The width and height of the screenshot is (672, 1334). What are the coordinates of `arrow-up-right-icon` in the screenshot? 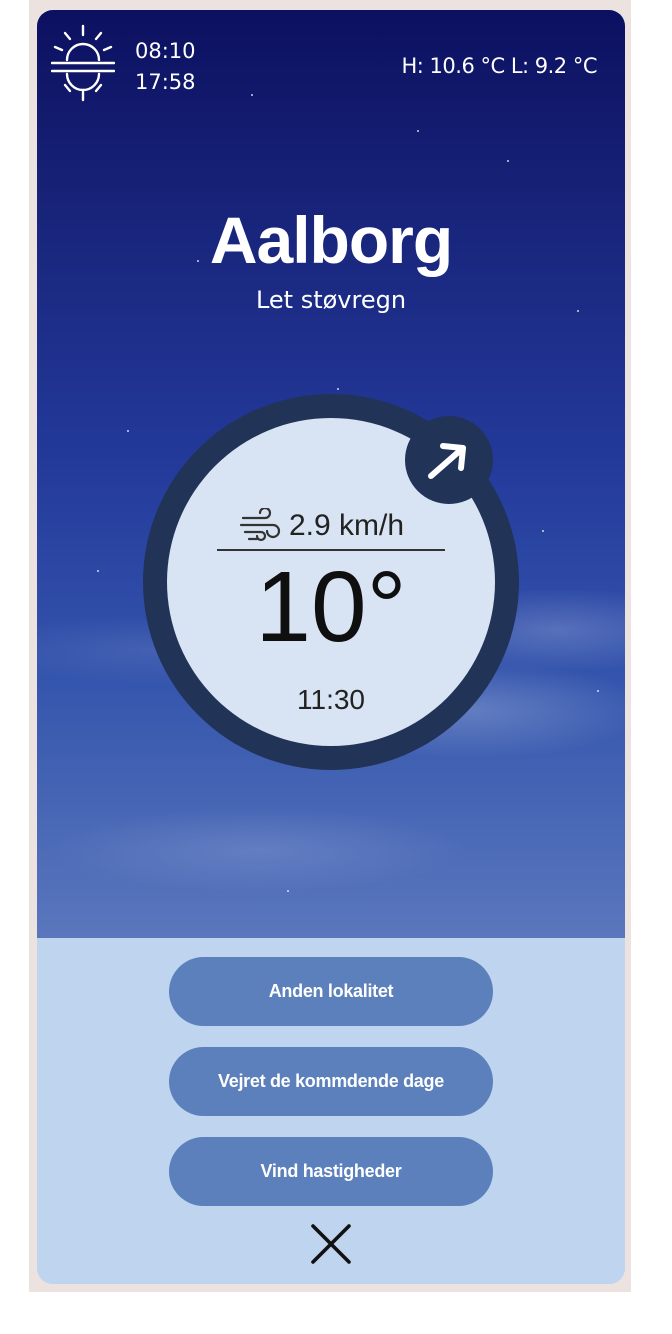 It's located at (447, 461).